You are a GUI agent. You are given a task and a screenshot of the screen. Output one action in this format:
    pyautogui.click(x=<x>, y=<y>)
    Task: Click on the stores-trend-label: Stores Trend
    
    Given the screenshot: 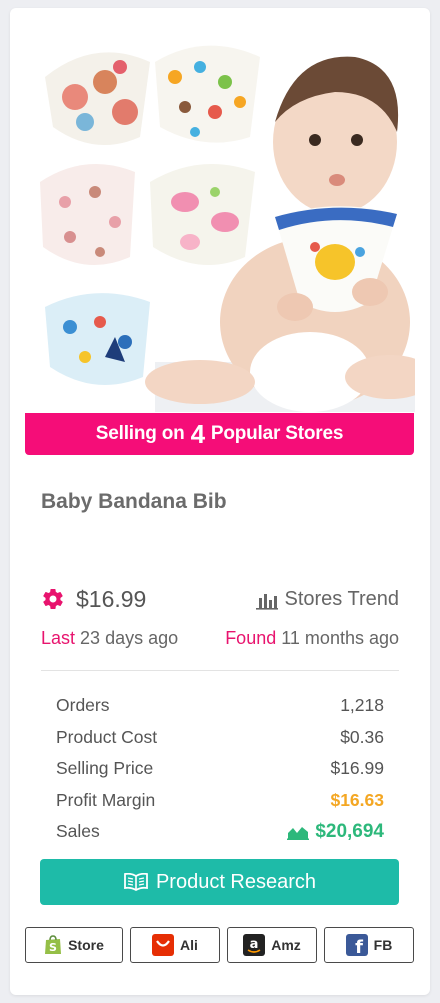 What is the action you would take?
    pyautogui.click(x=341, y=599)
    